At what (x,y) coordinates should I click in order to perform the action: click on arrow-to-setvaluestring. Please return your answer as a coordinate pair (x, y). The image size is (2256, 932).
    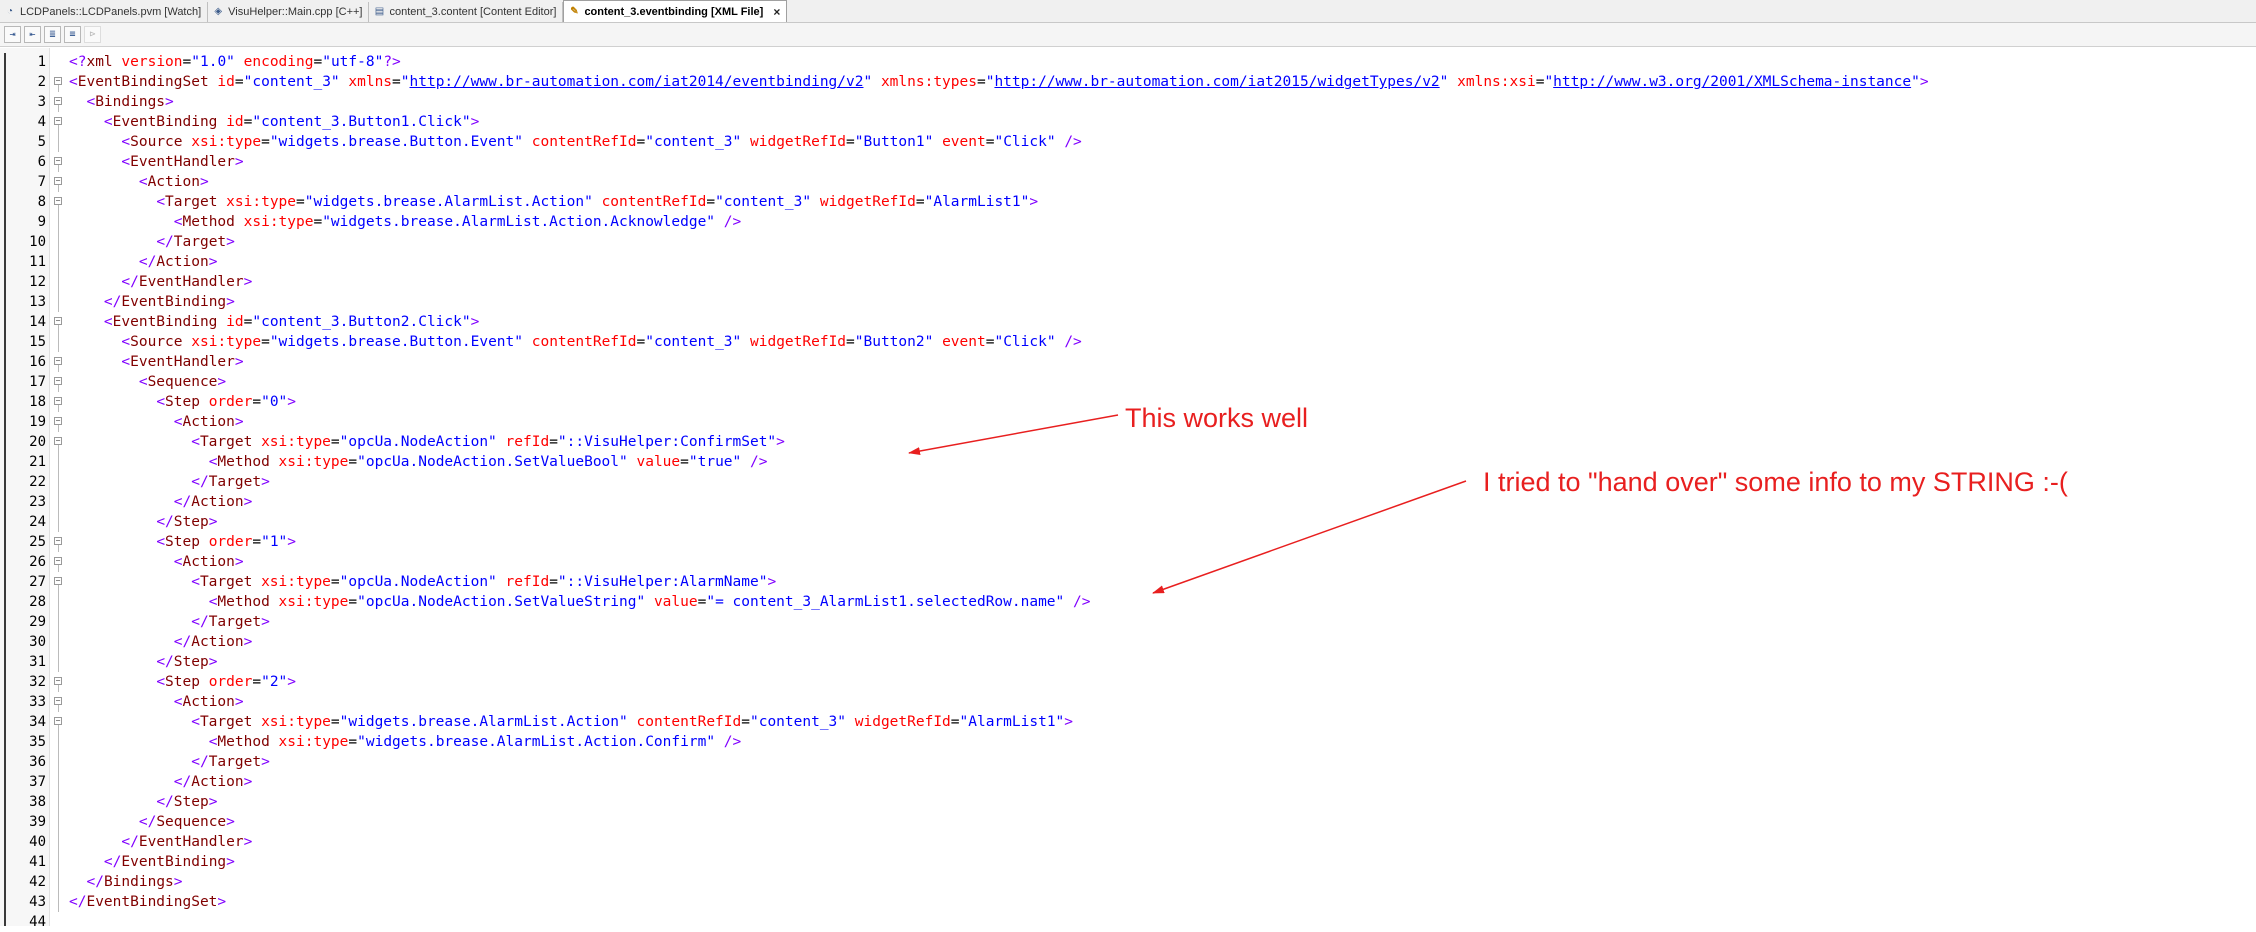
    Looking at the image, I should click on (1309, 537).